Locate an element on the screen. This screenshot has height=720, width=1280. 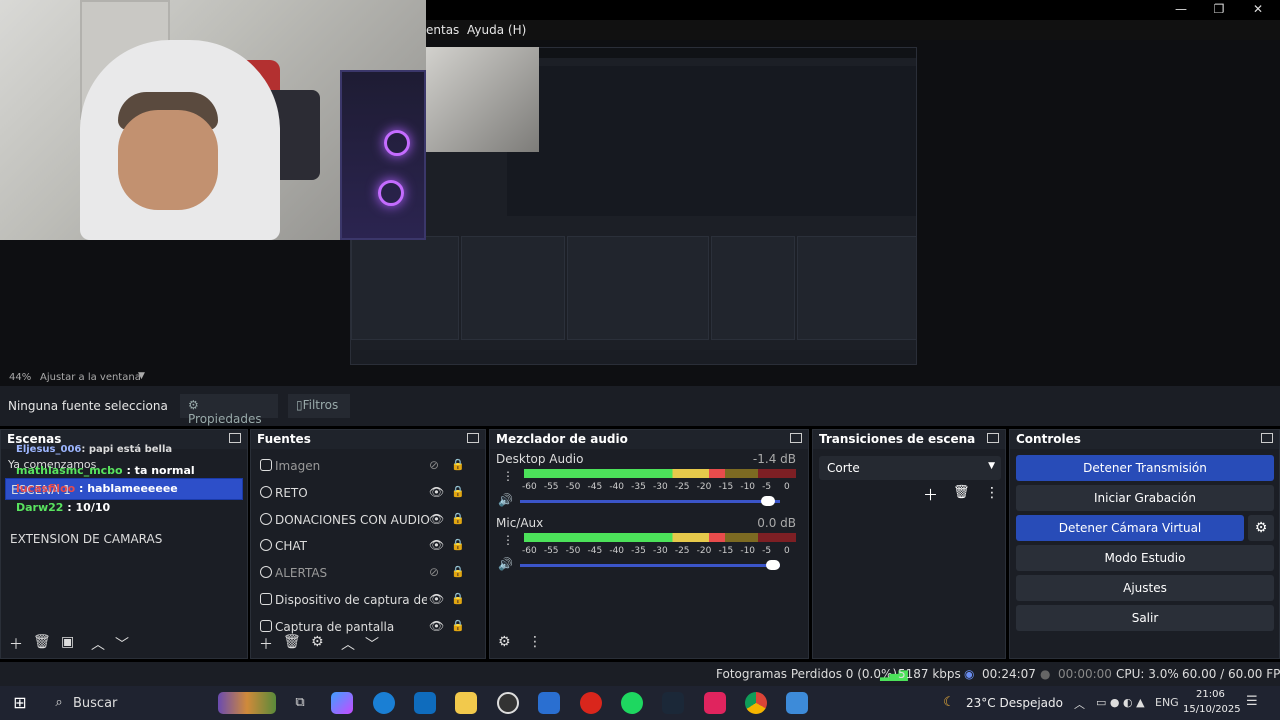
scene-item: EXTENSION DE CAMARAS is located at coordinates (124, 539).